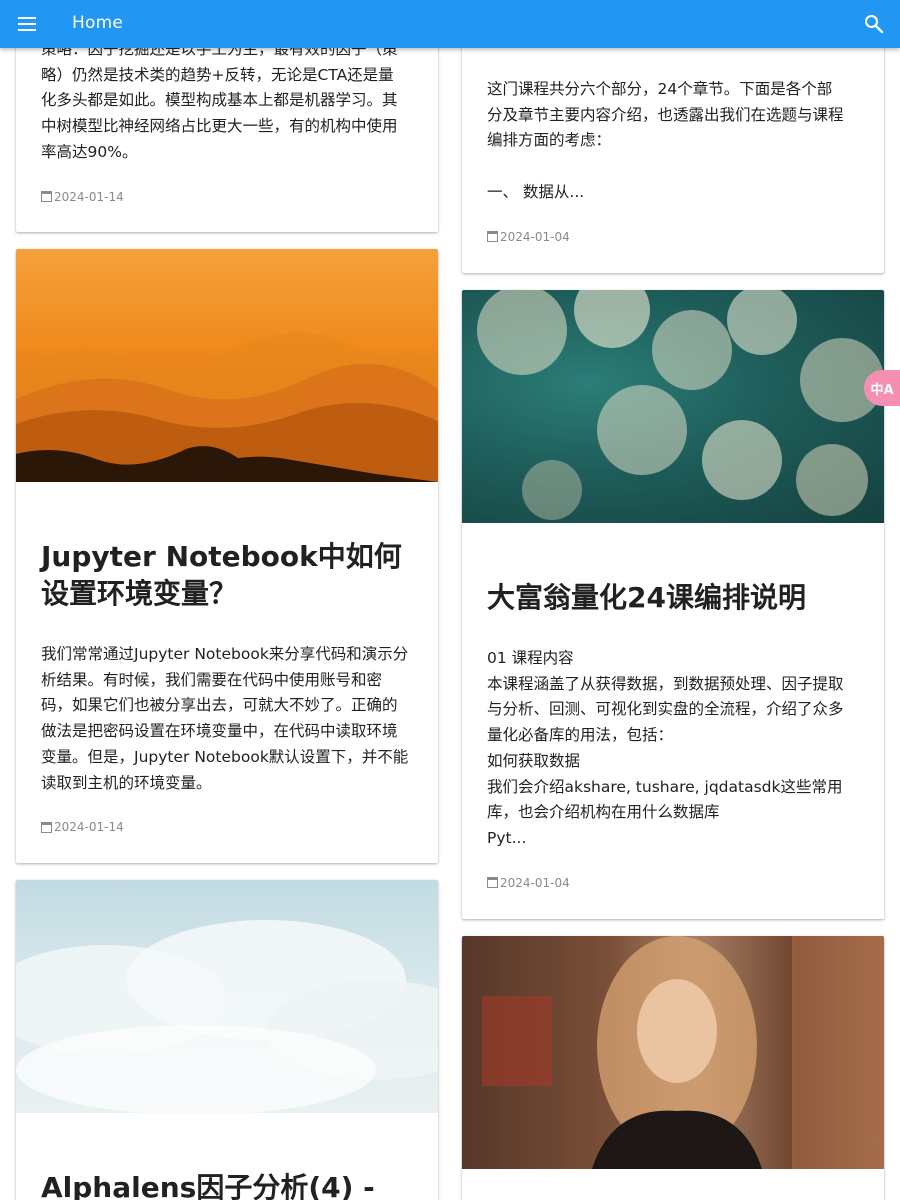 The image size is (900, 1200). I want to click on translate-float-button: 中A, so click(882, 388).